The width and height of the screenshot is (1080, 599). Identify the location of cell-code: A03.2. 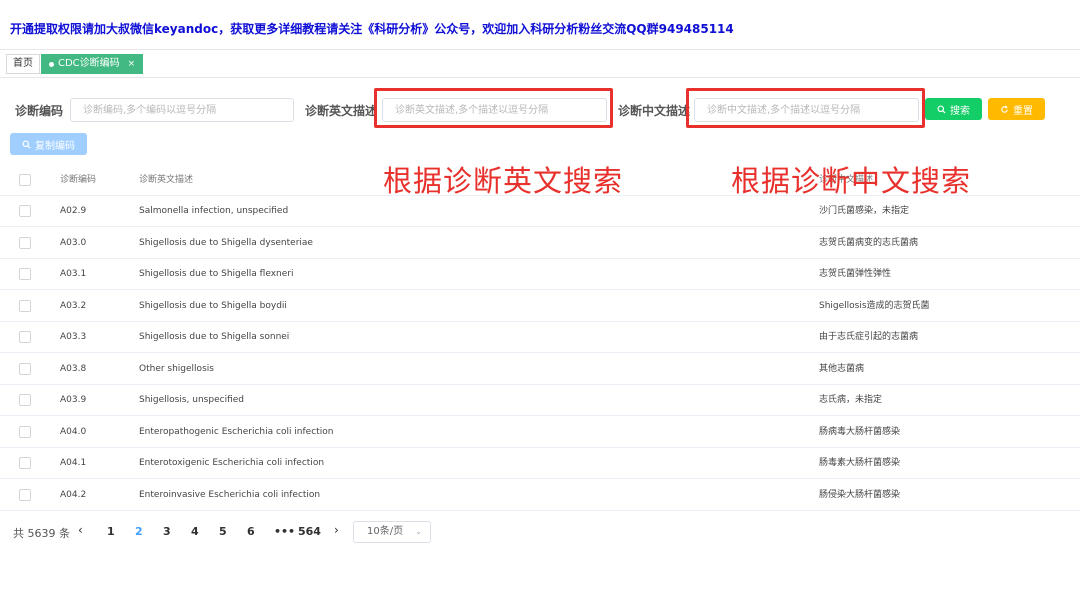
(73, 305).